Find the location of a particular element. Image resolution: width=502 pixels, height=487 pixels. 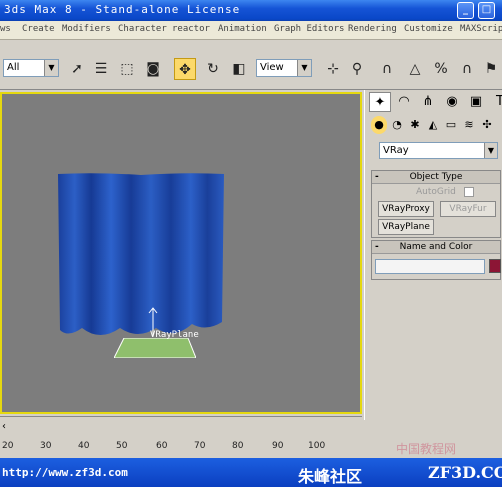

snap-toggle-icon: ∩ is located at coordinates (387, 69).